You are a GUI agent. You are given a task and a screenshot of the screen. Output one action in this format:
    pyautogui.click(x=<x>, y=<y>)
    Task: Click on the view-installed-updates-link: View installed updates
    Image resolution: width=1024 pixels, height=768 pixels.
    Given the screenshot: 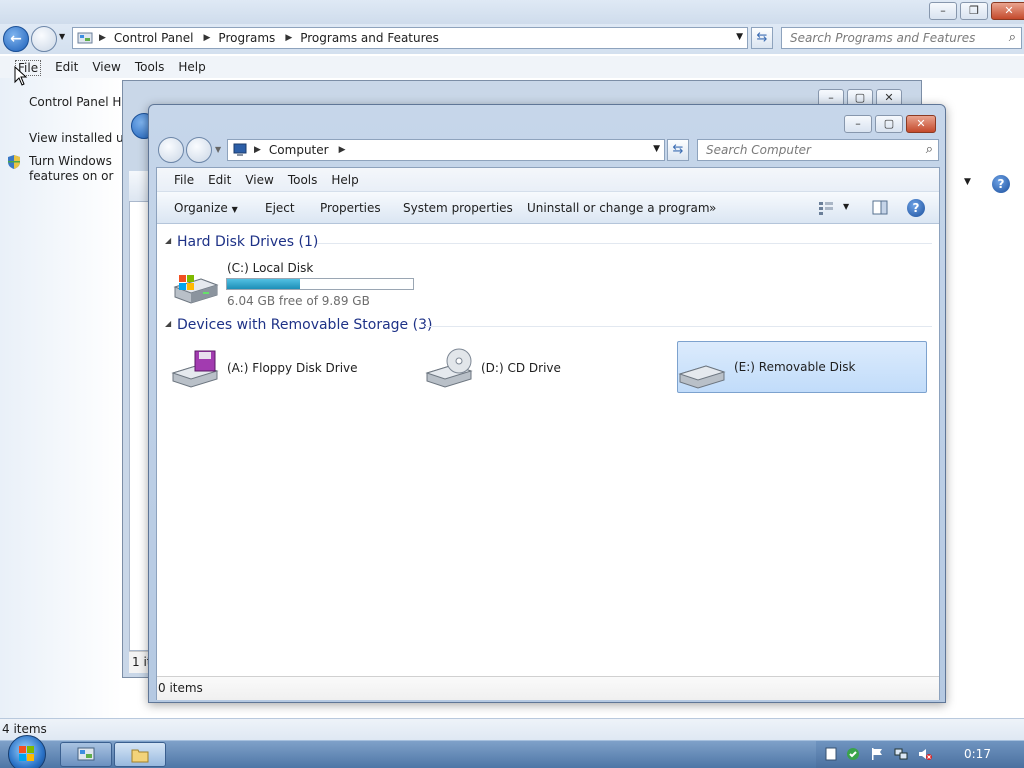 What is the action you would take?
    pyautogui.click(x=75, y=138)
    